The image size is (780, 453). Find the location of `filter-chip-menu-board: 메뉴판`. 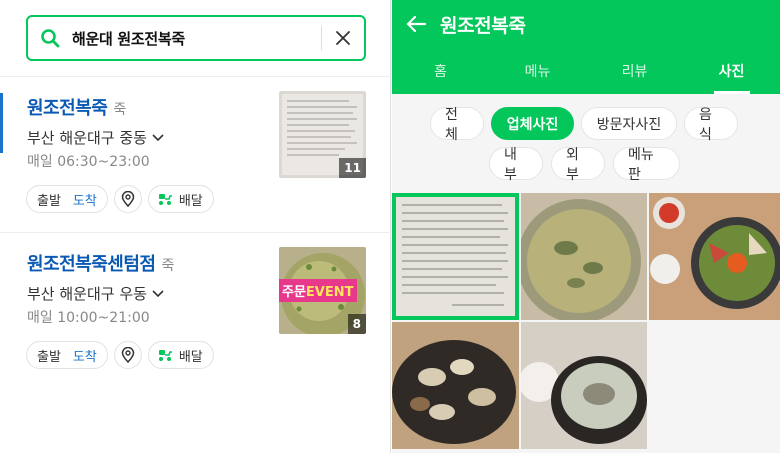

filter-chip-menu-board: 메뉴판 is located at coordinates (646, 165).